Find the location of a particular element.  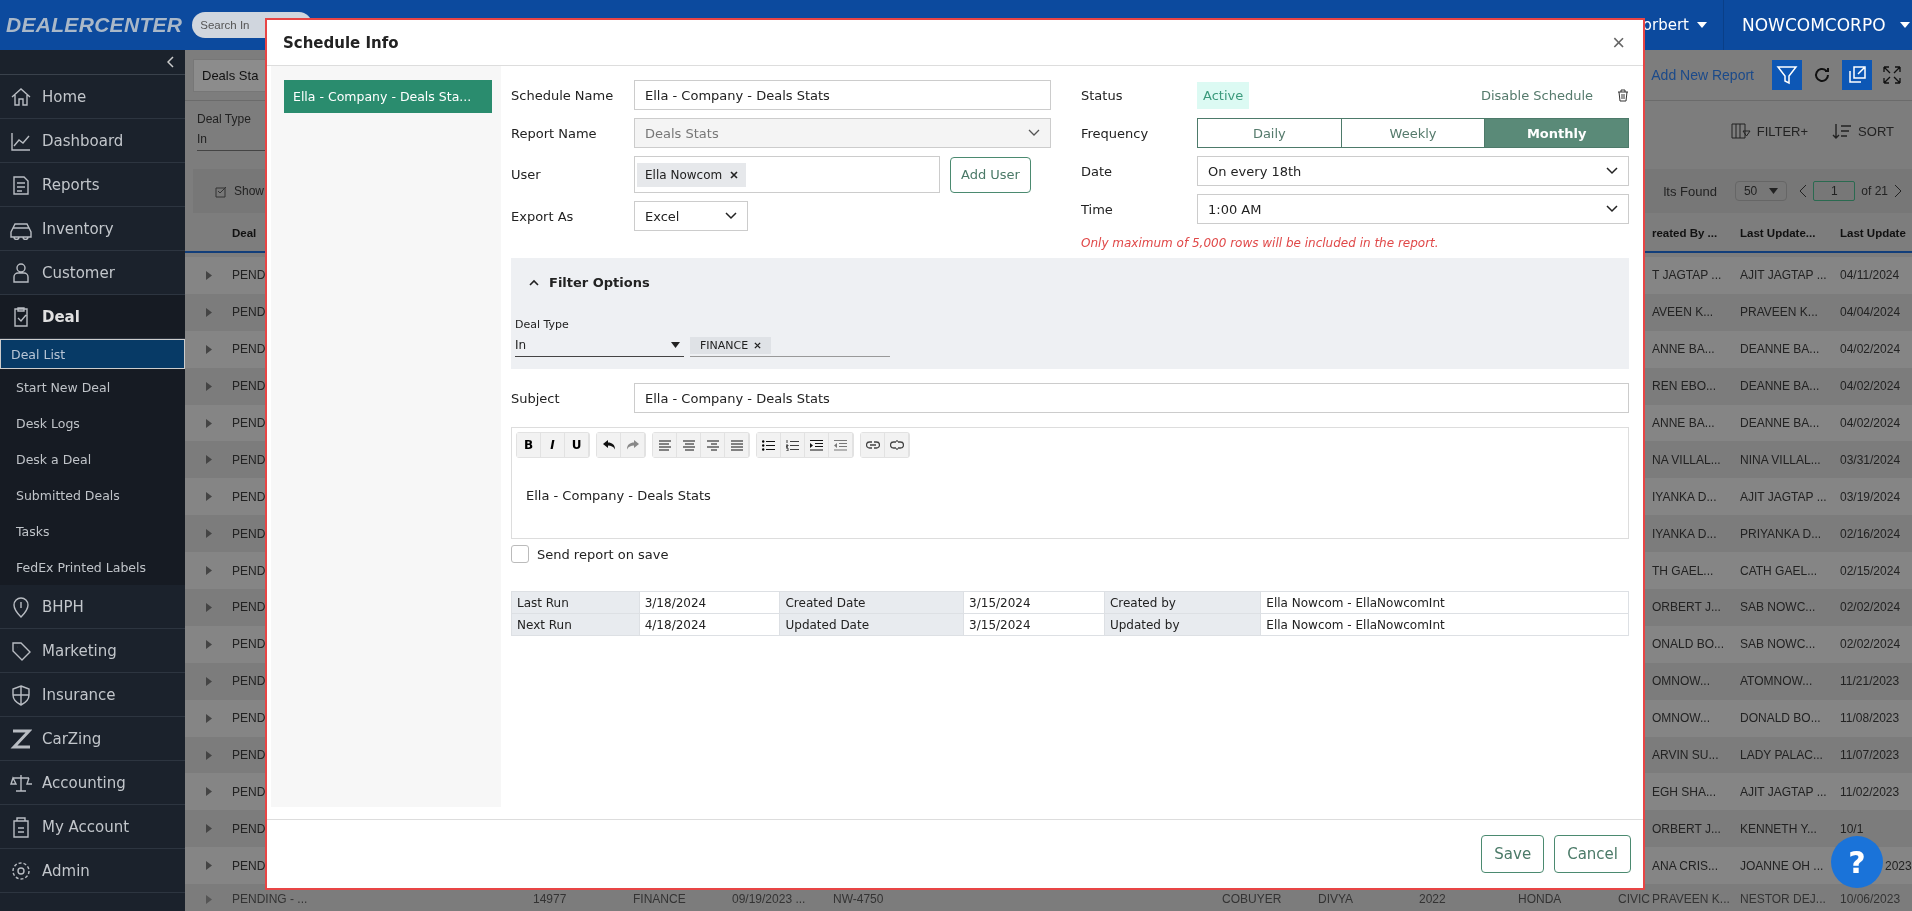

sidebar-subitem: FedEx Printed Labels is located at coordinates (92, 567).